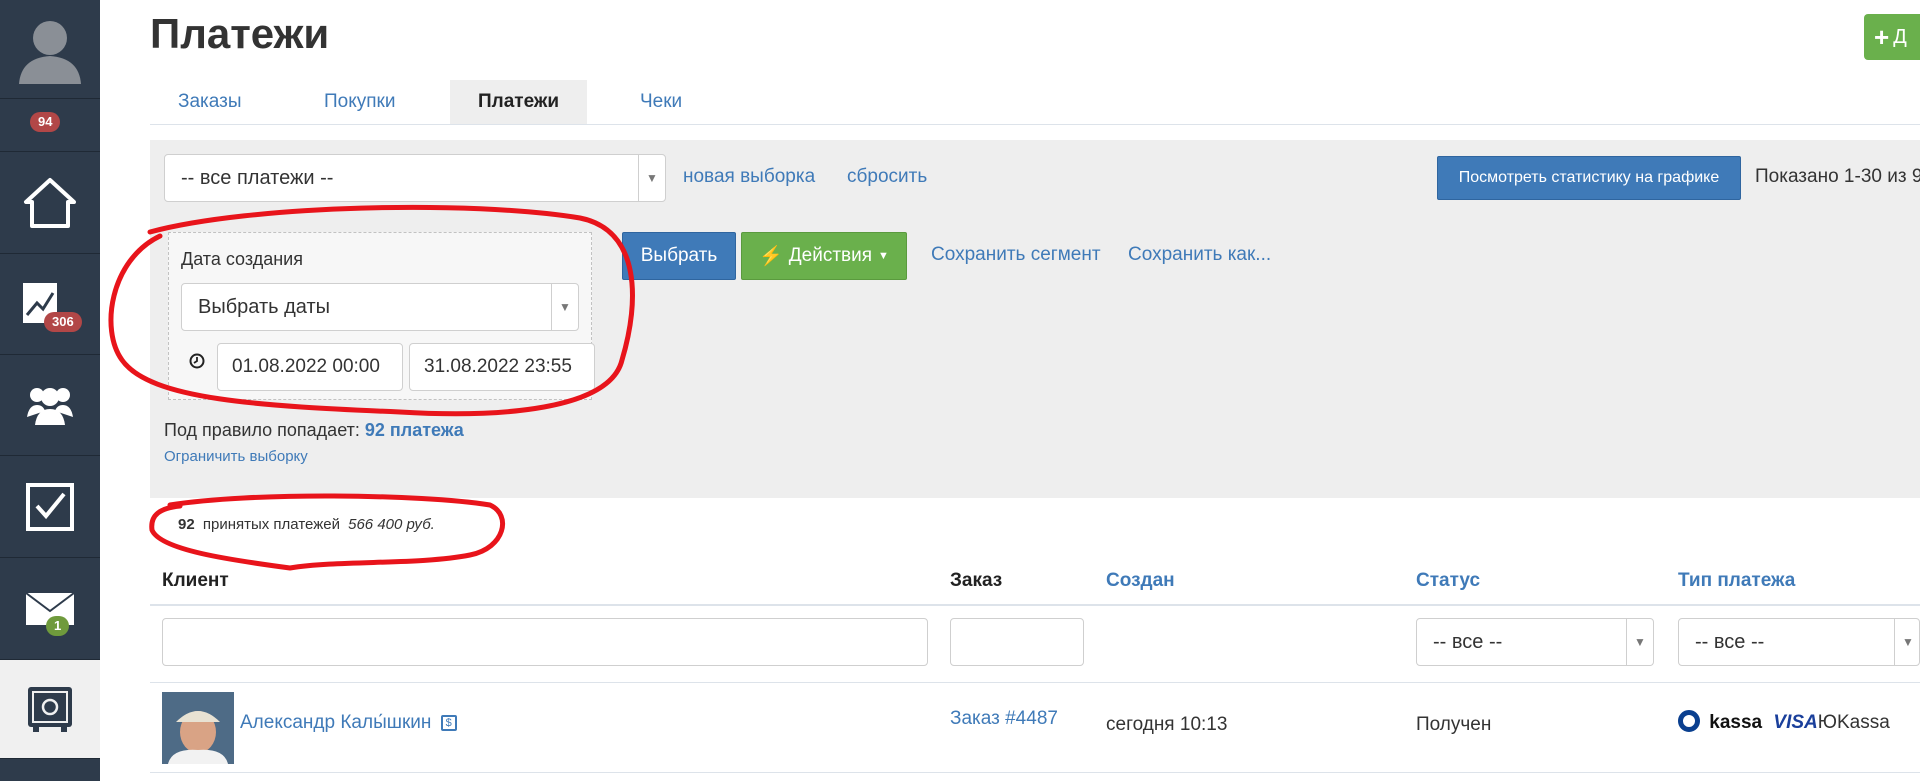 The height and width of the screenshot is (781, 1920). What do you see at coordinates (1454, 724) in the screenshot?
I see `status-text: Получен` at bounding box center [1454, 724].